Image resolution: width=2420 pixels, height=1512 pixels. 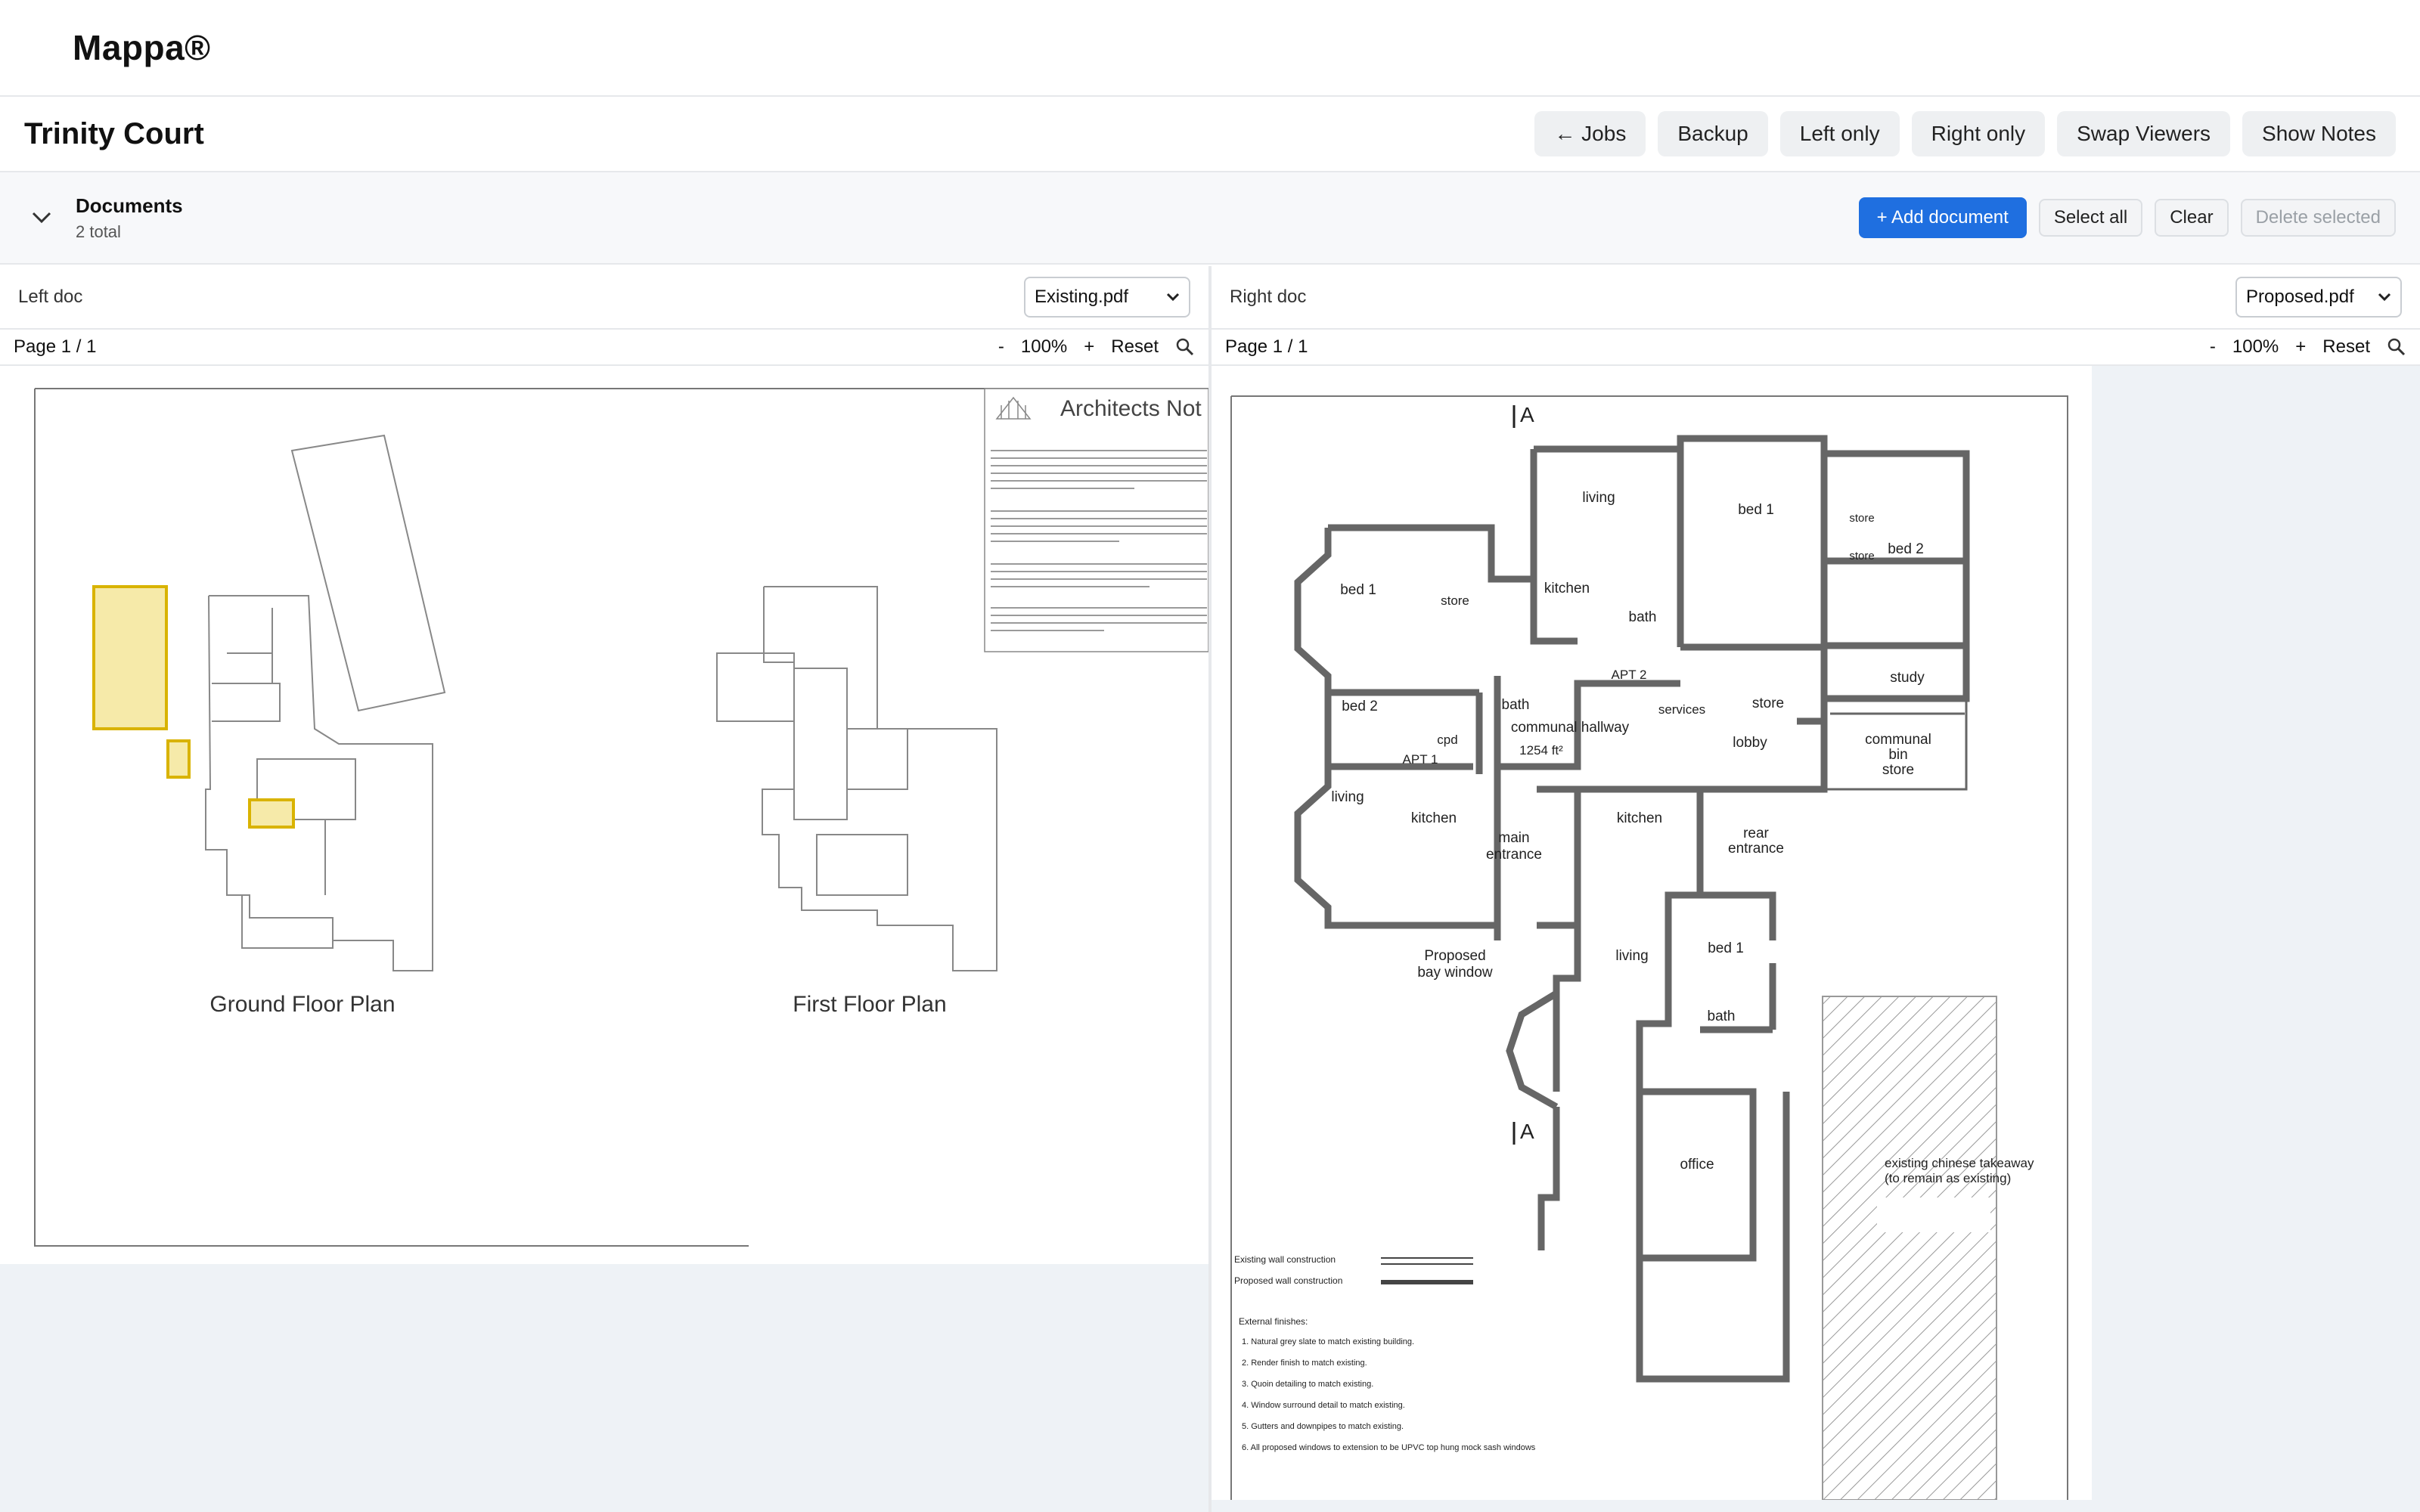 I want to click on left-doc-select: Existing.pdf, so click(x=1107, y=297).